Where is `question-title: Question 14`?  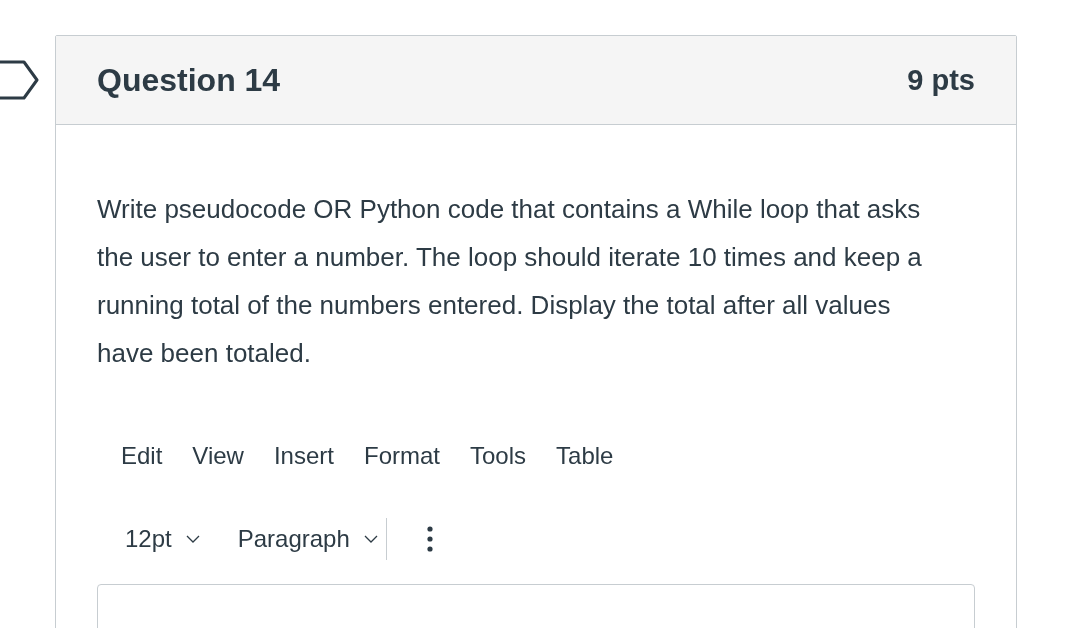 question-title: Question 14 is located at coordinates (189, 80).